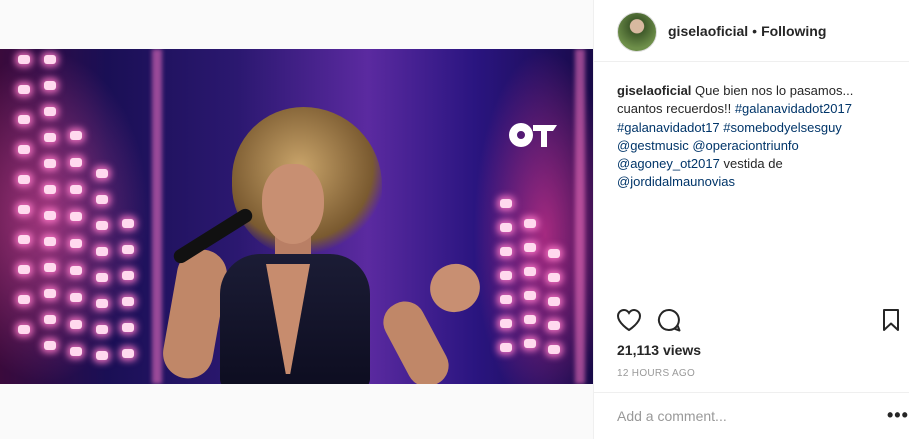  I want to click on hashtag-link: #galanavidadot17, so click(668, 127).